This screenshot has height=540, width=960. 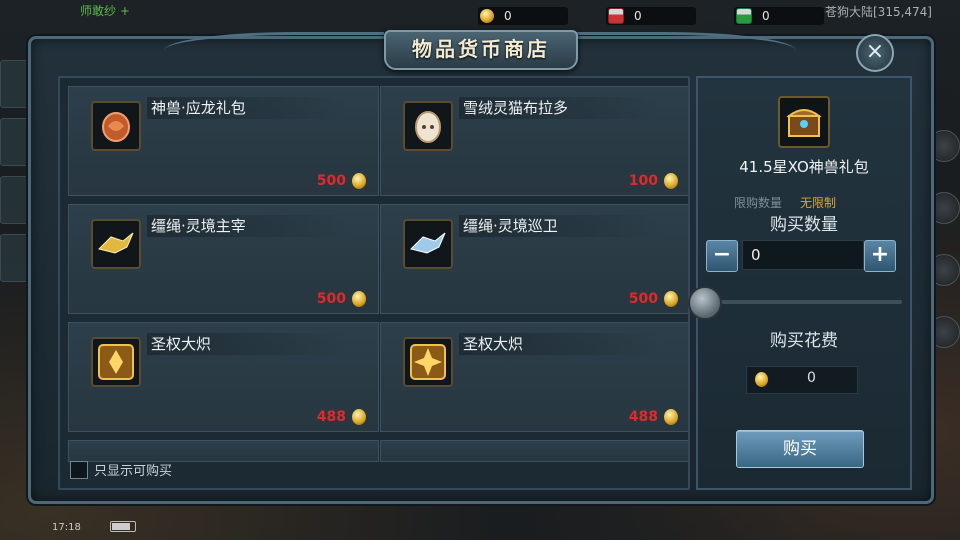 What do you see at coordinates (79, 469) in the screenshot?
I see `purchasable-only-checkbox` at bounding box center [79, 469].